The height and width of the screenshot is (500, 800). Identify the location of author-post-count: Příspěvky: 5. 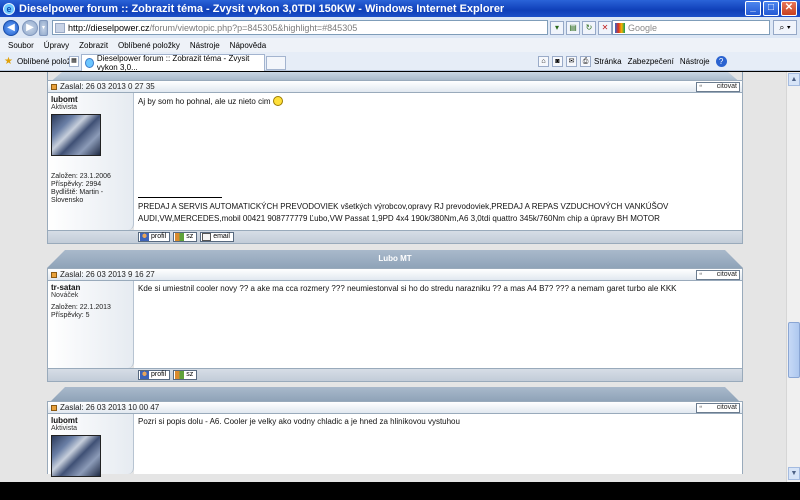
(70, 315).